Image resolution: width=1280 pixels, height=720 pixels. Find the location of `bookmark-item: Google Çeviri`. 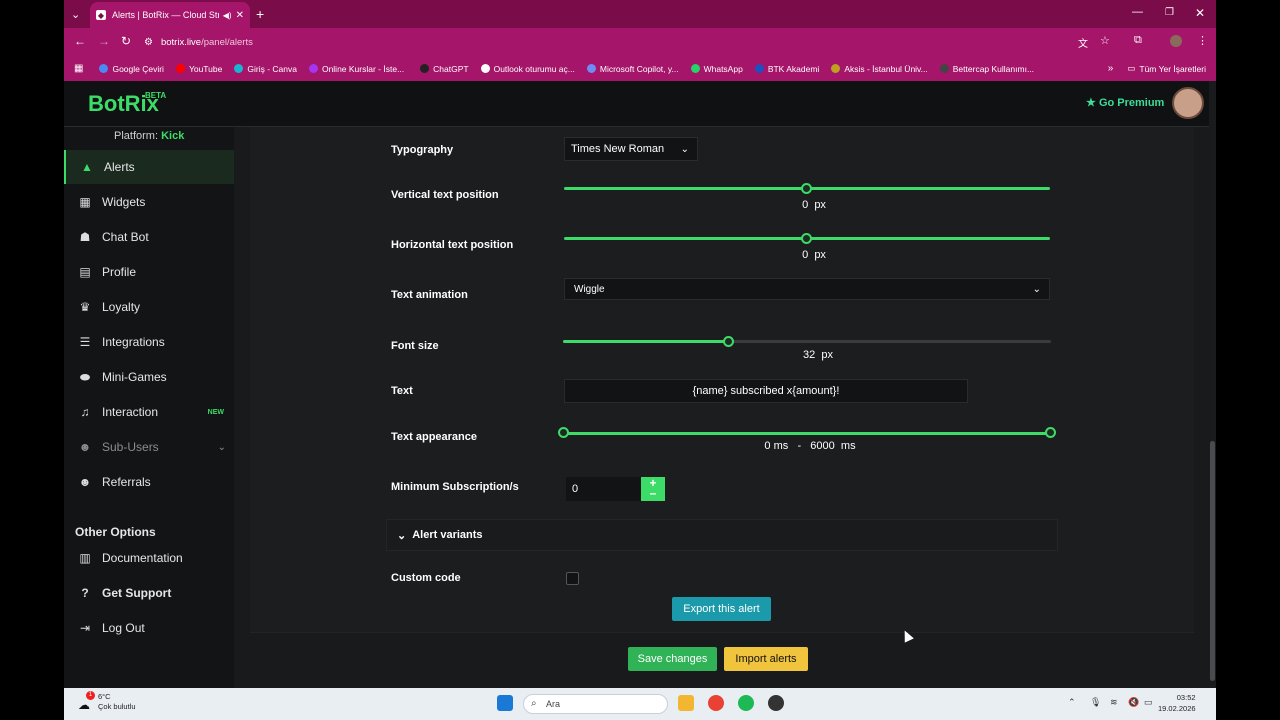

bookmark-item: Google Çeviri is located at coordinates (131, 69).